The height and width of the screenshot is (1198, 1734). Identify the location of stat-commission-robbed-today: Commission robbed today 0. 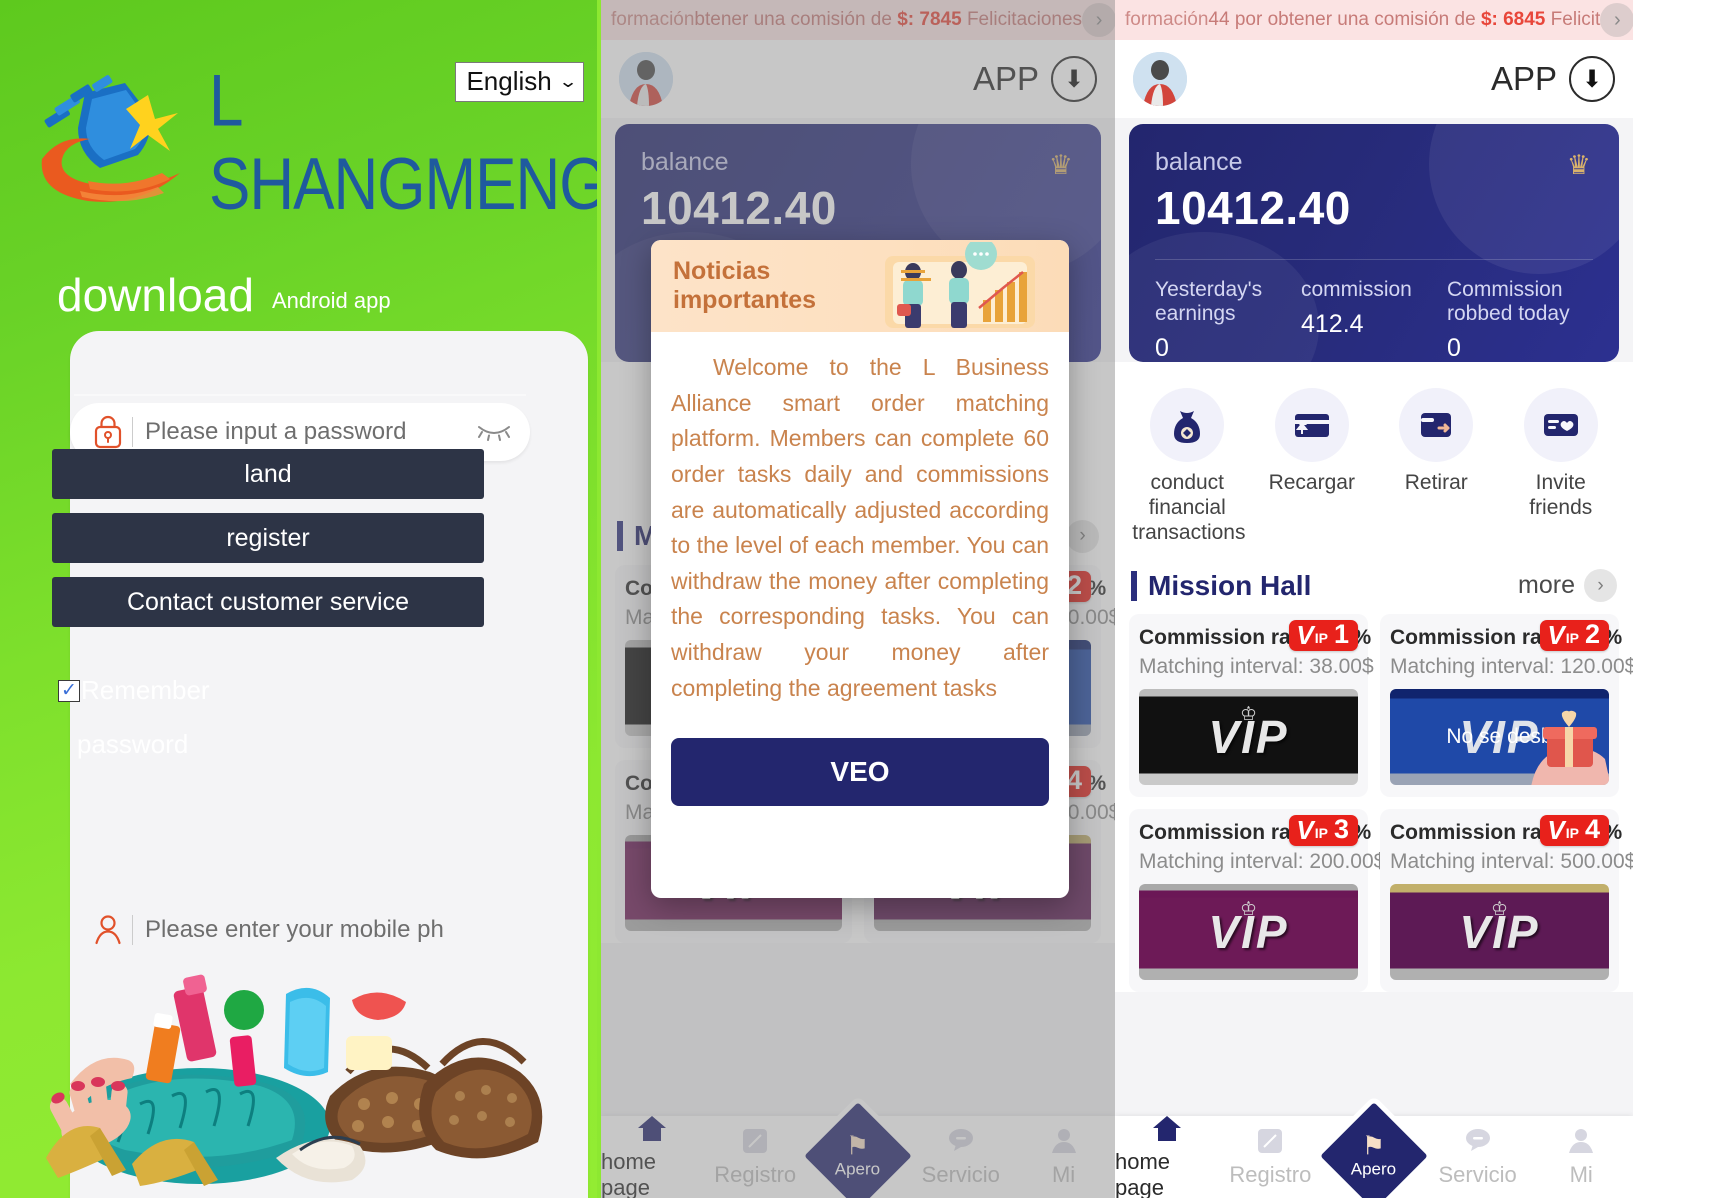
(1520, 320).